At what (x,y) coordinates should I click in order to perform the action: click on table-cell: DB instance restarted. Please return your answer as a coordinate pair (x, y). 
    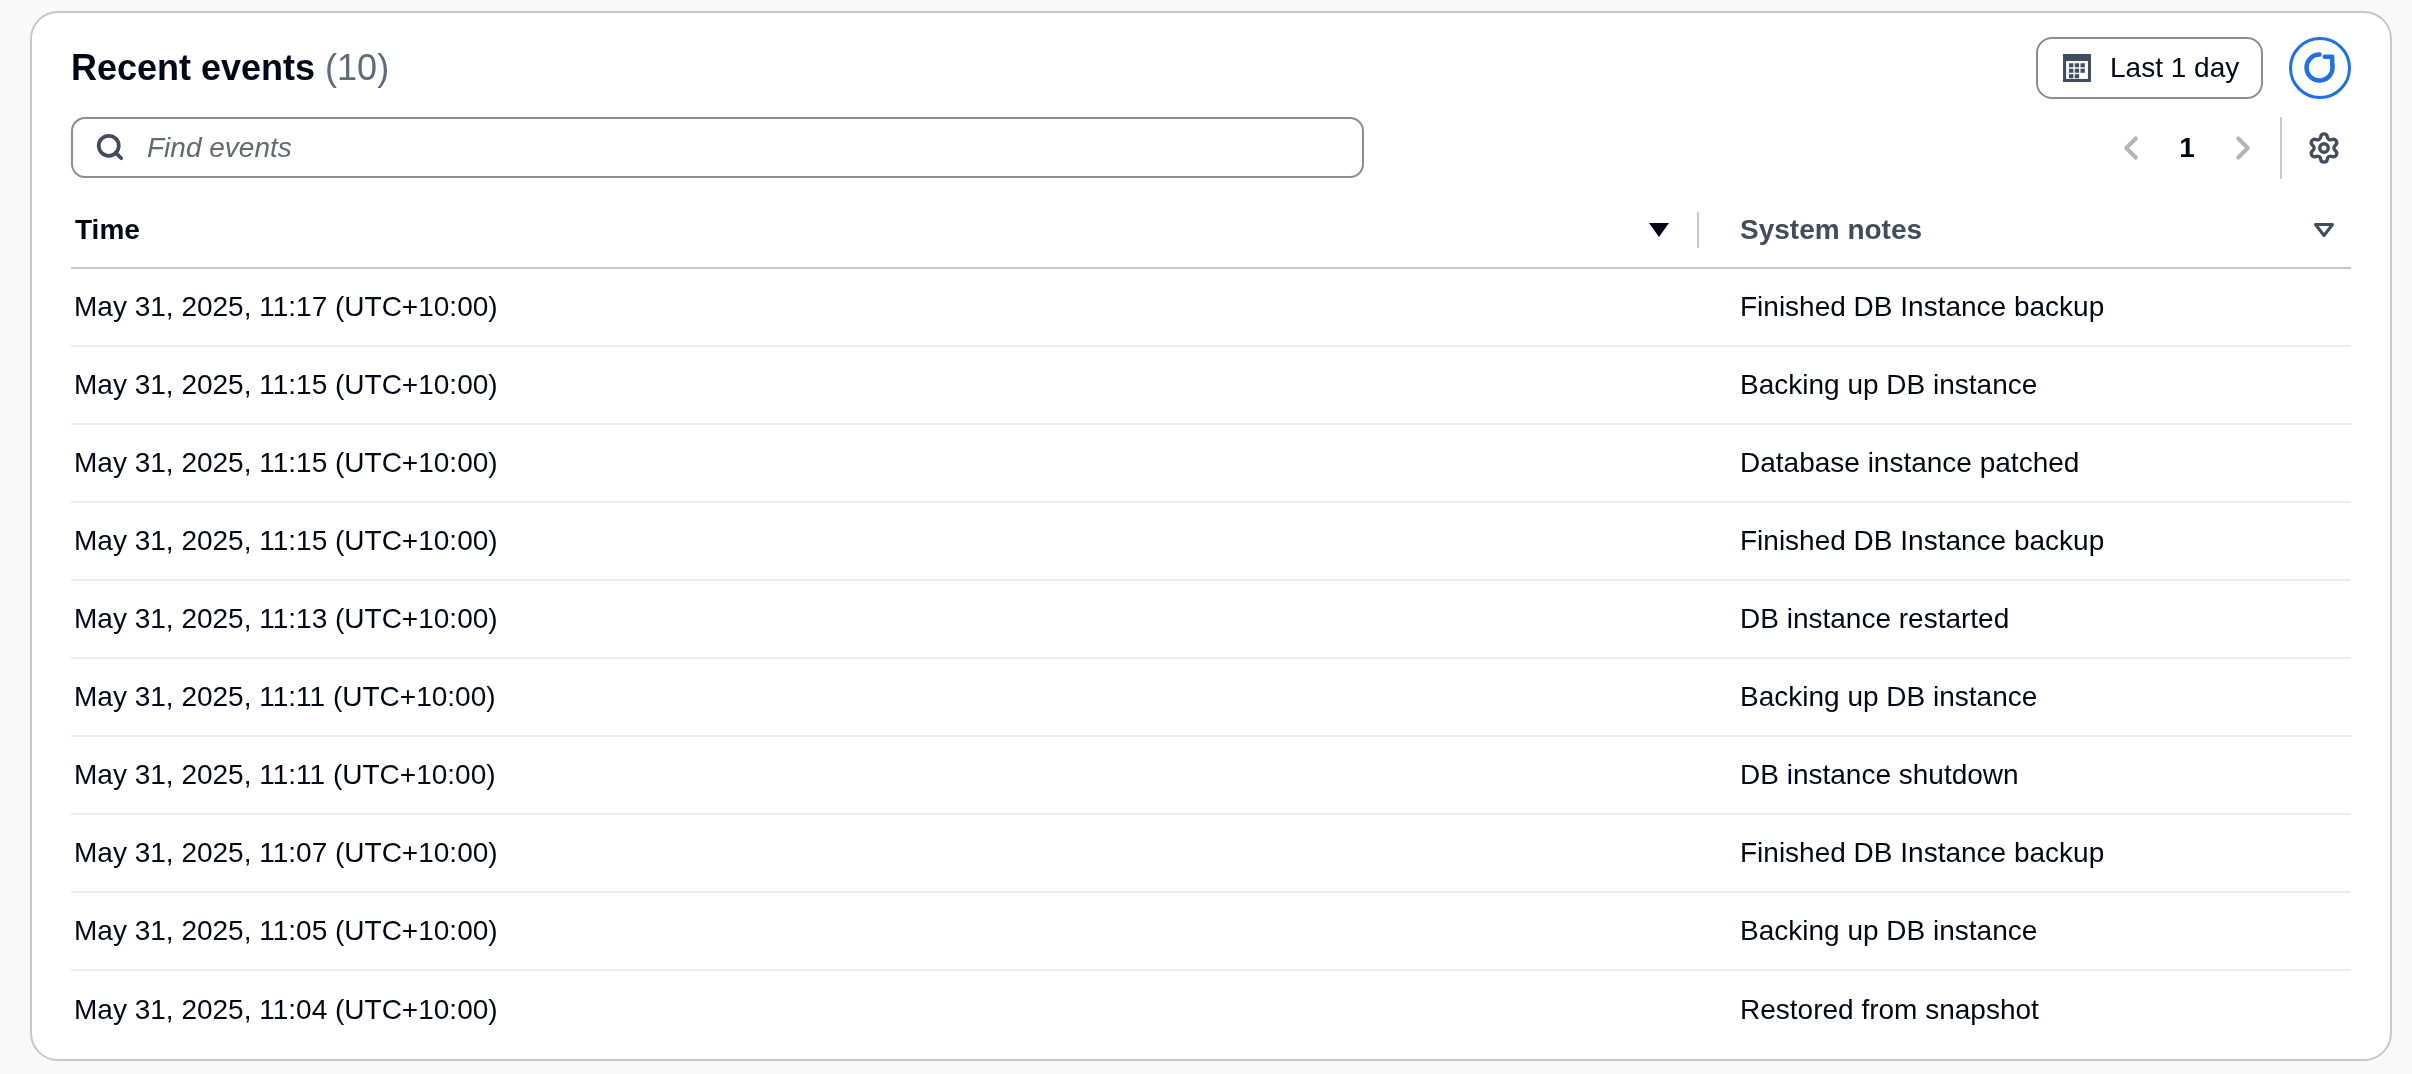
    Looking at the image, I should click on (1875, 618).